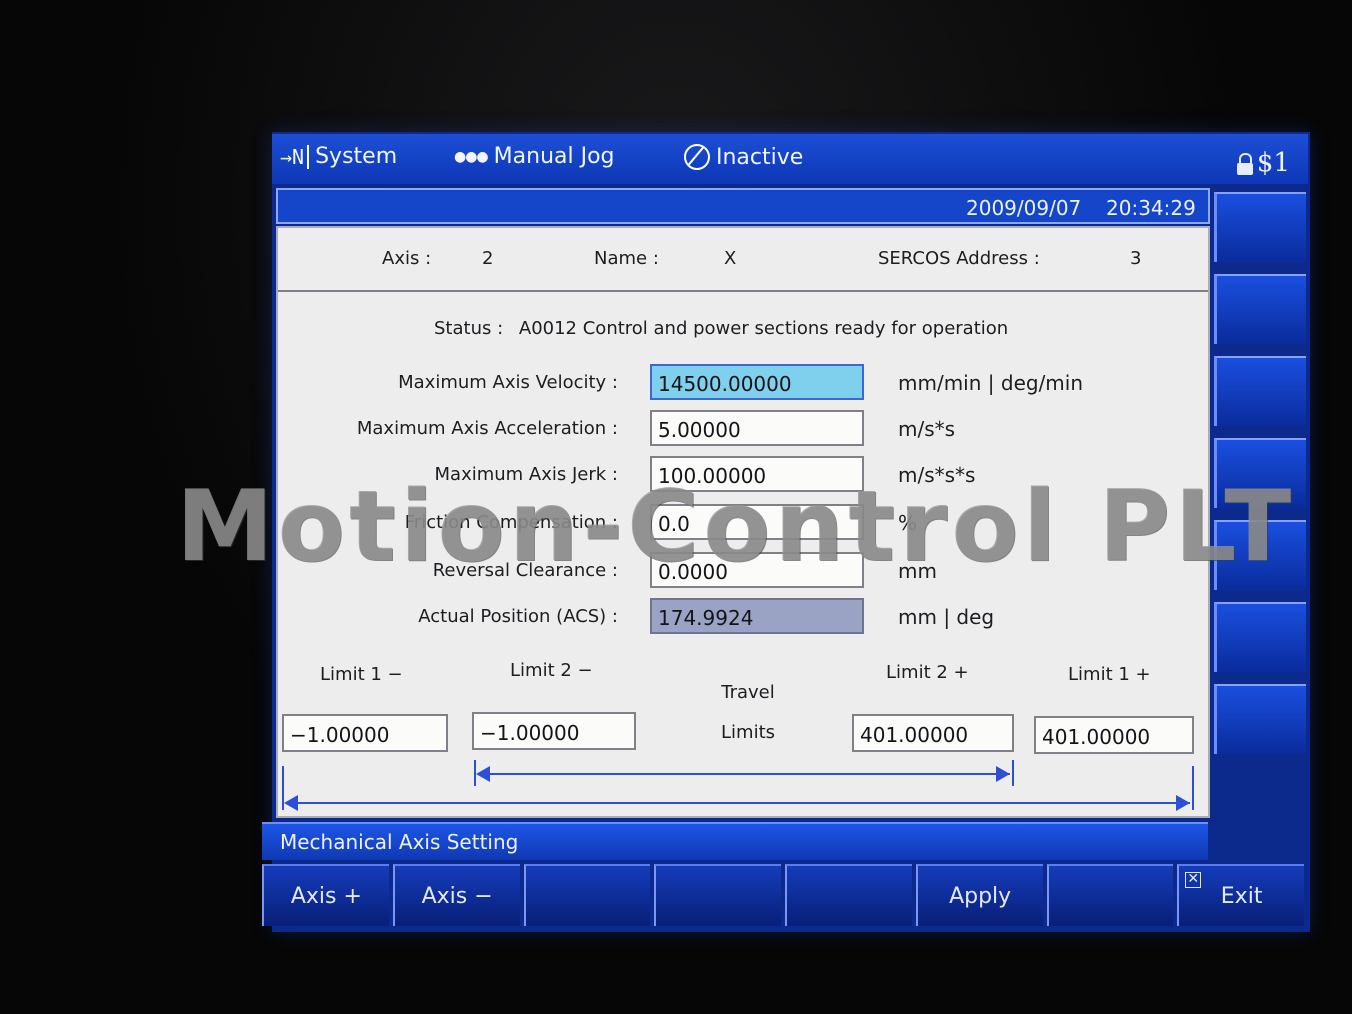 This screenshot has width=1352, height=1014. Describe the element at coordinates (1114, 735) in the screenshot. I see `limit1-plus-field: 401.00000` at that location.